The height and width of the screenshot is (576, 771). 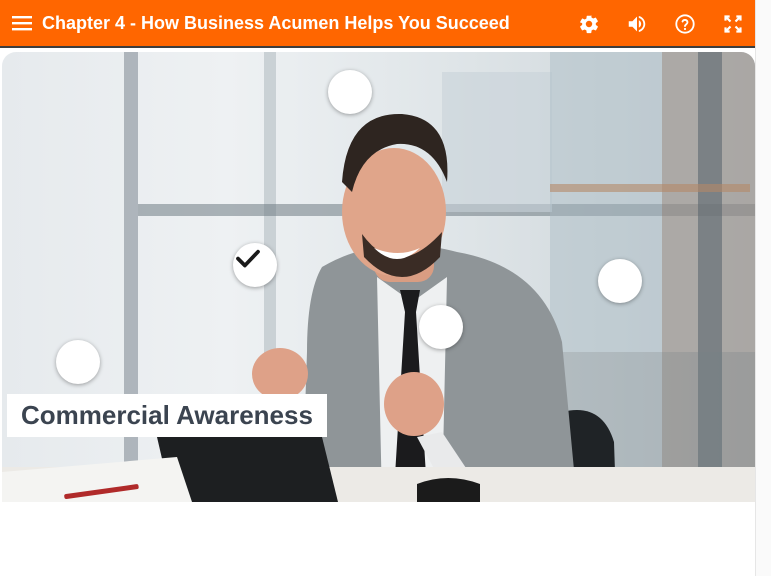 I want to click on page-scrollbar, so click(x=763, y=288).